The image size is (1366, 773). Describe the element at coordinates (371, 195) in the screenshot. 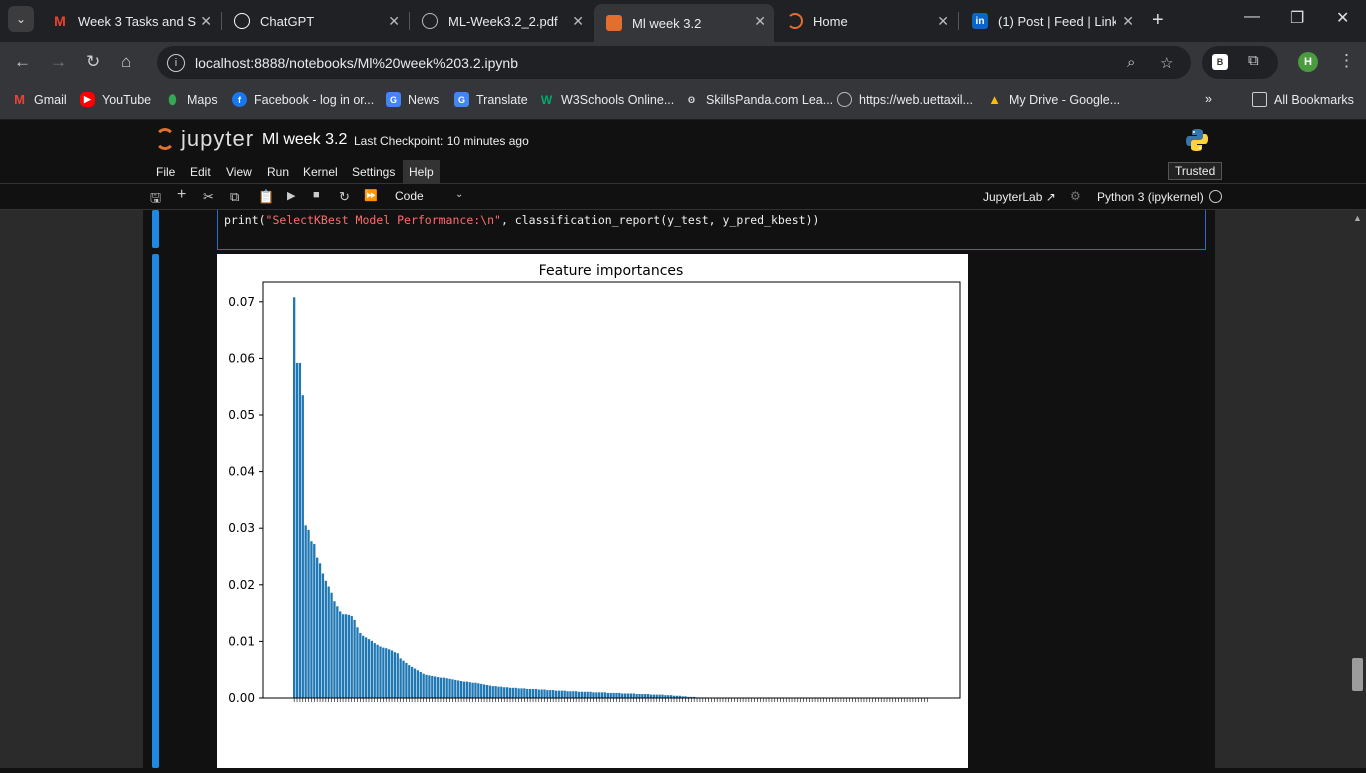

I see `fast-forward-icon: ⏩` at that location.